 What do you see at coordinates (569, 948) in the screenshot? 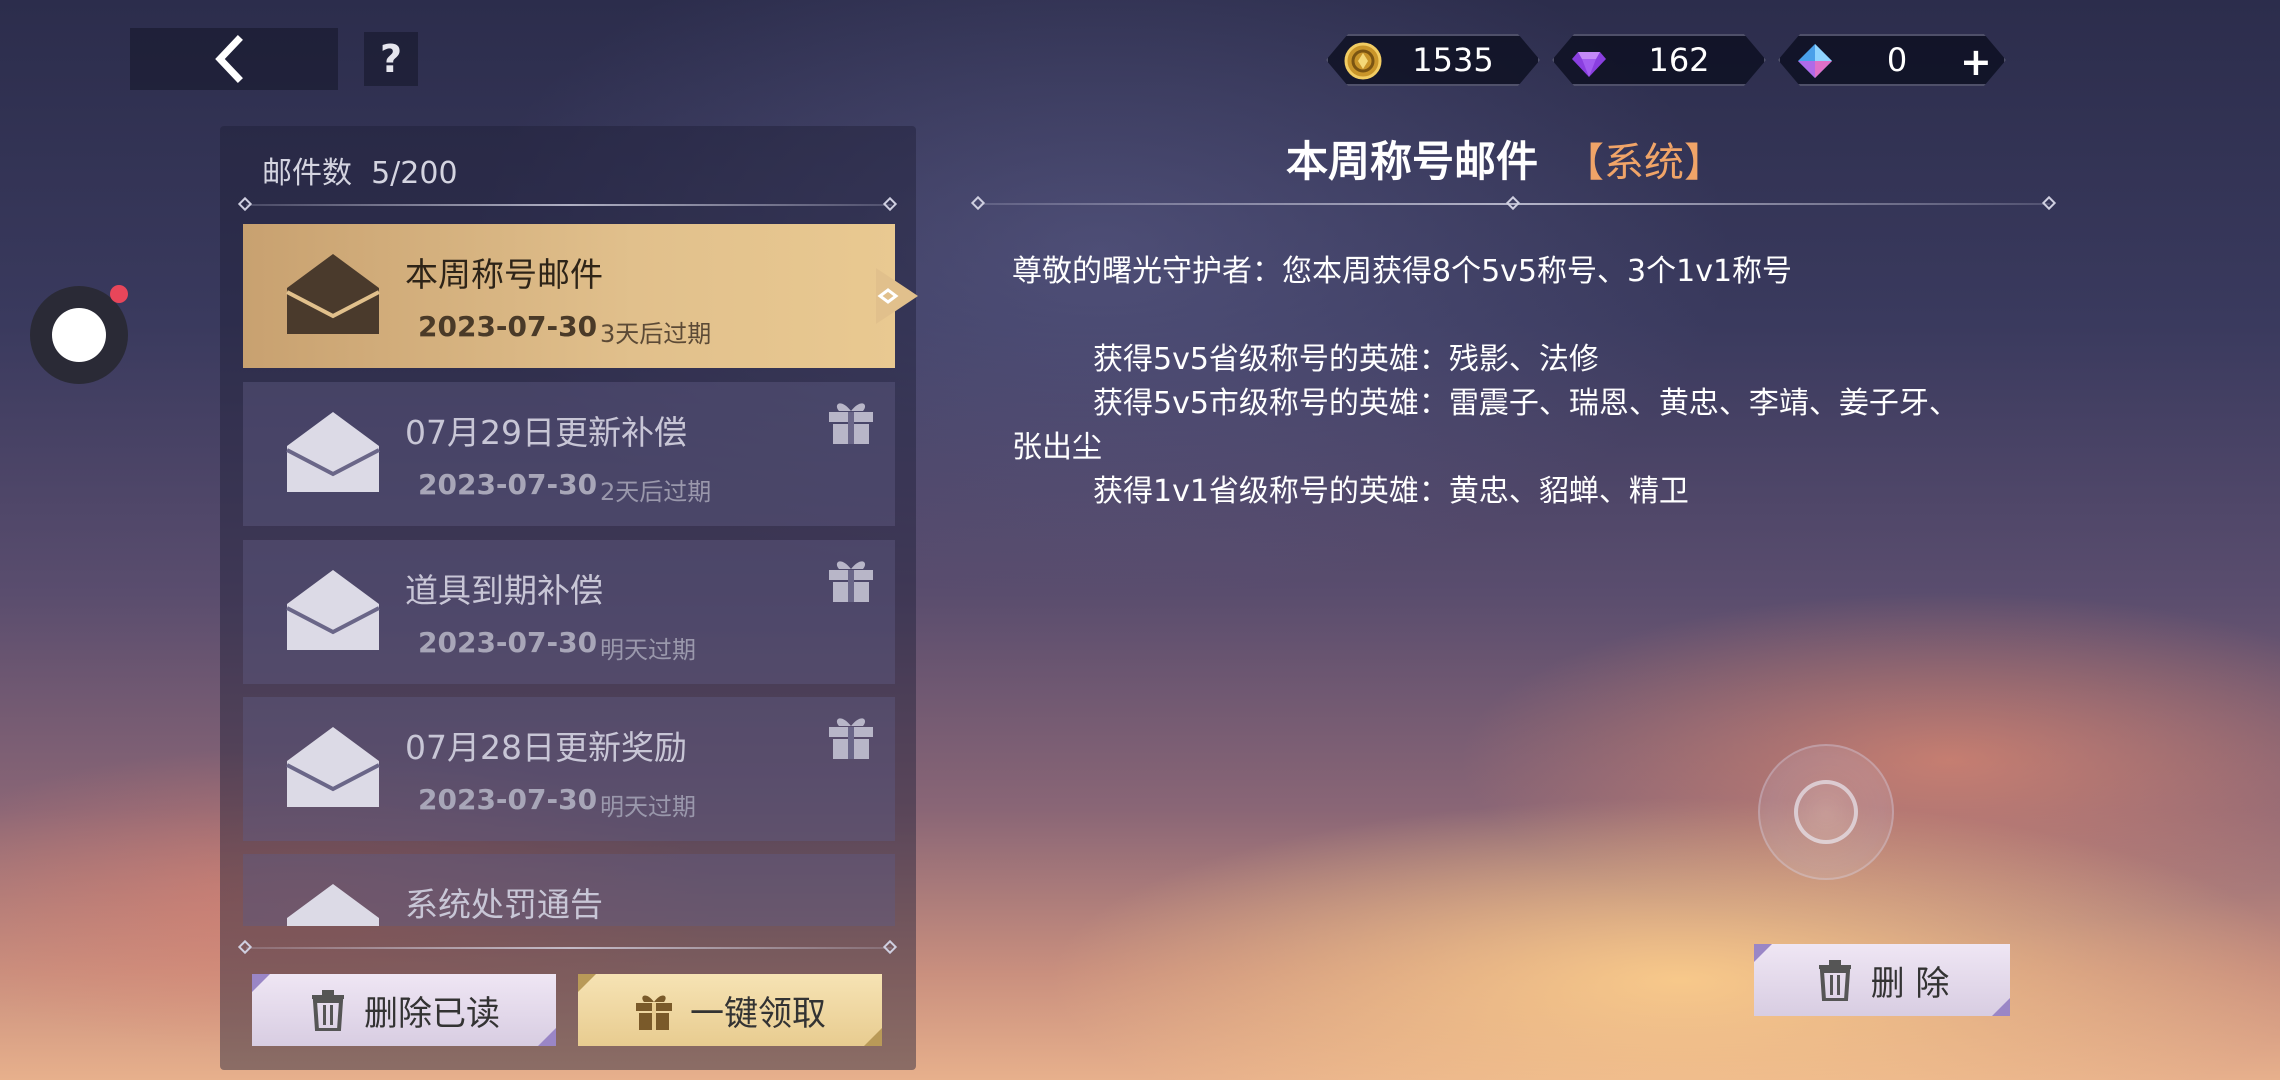
I see `list-bottom-divider` at bounding box center [569, 948].